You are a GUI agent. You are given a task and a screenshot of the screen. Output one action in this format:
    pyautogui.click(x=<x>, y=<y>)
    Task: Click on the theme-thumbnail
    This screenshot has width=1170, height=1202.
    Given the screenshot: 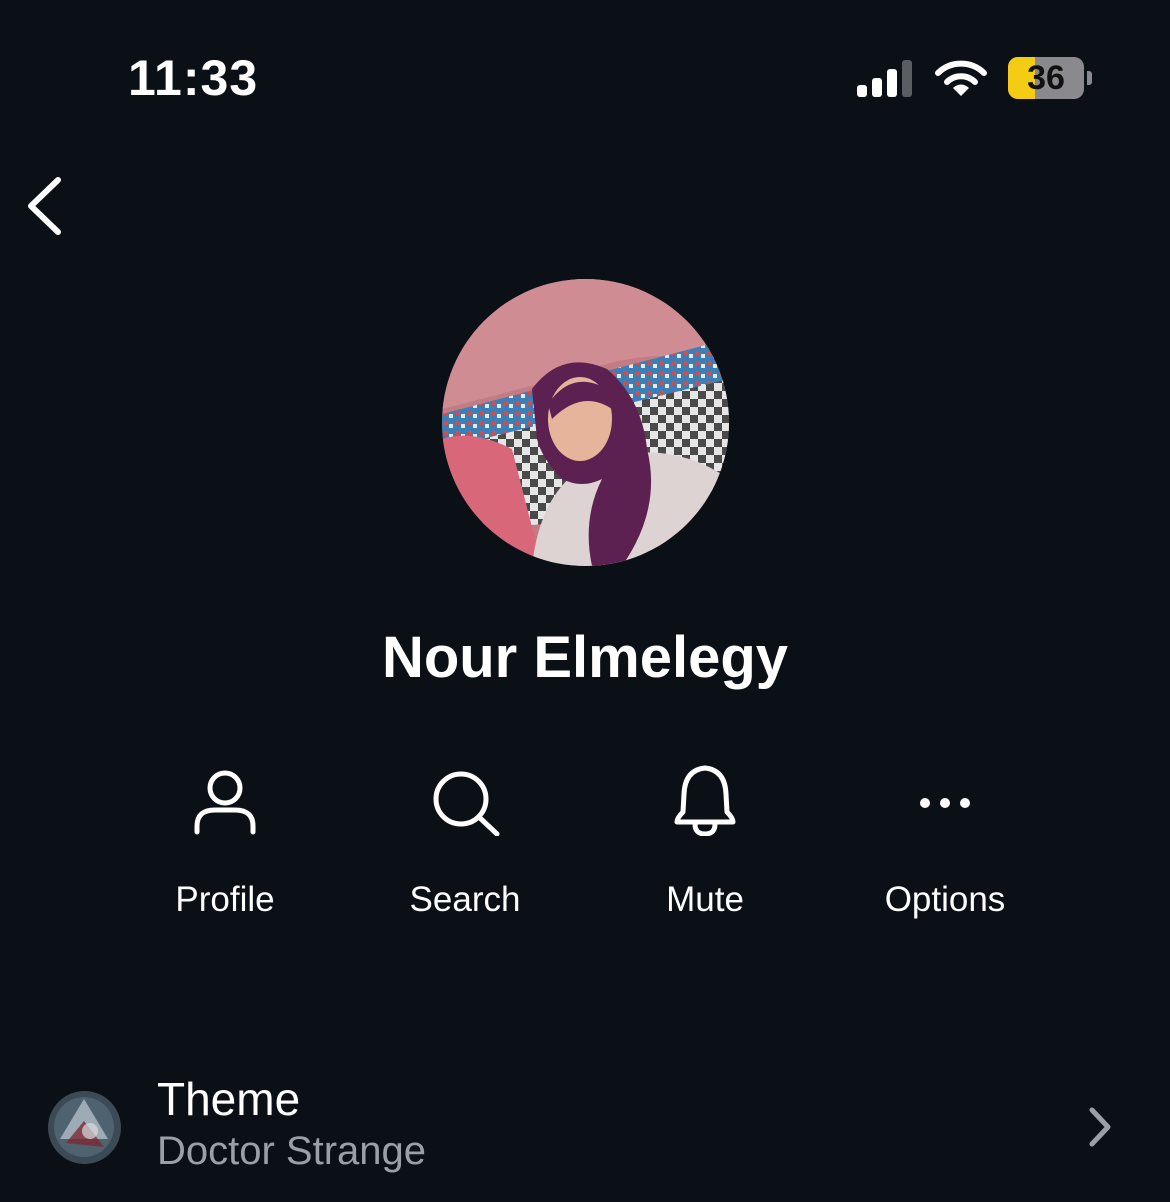 What is the action you would take?
    pyautogui.click(x=84, y=1127)
    